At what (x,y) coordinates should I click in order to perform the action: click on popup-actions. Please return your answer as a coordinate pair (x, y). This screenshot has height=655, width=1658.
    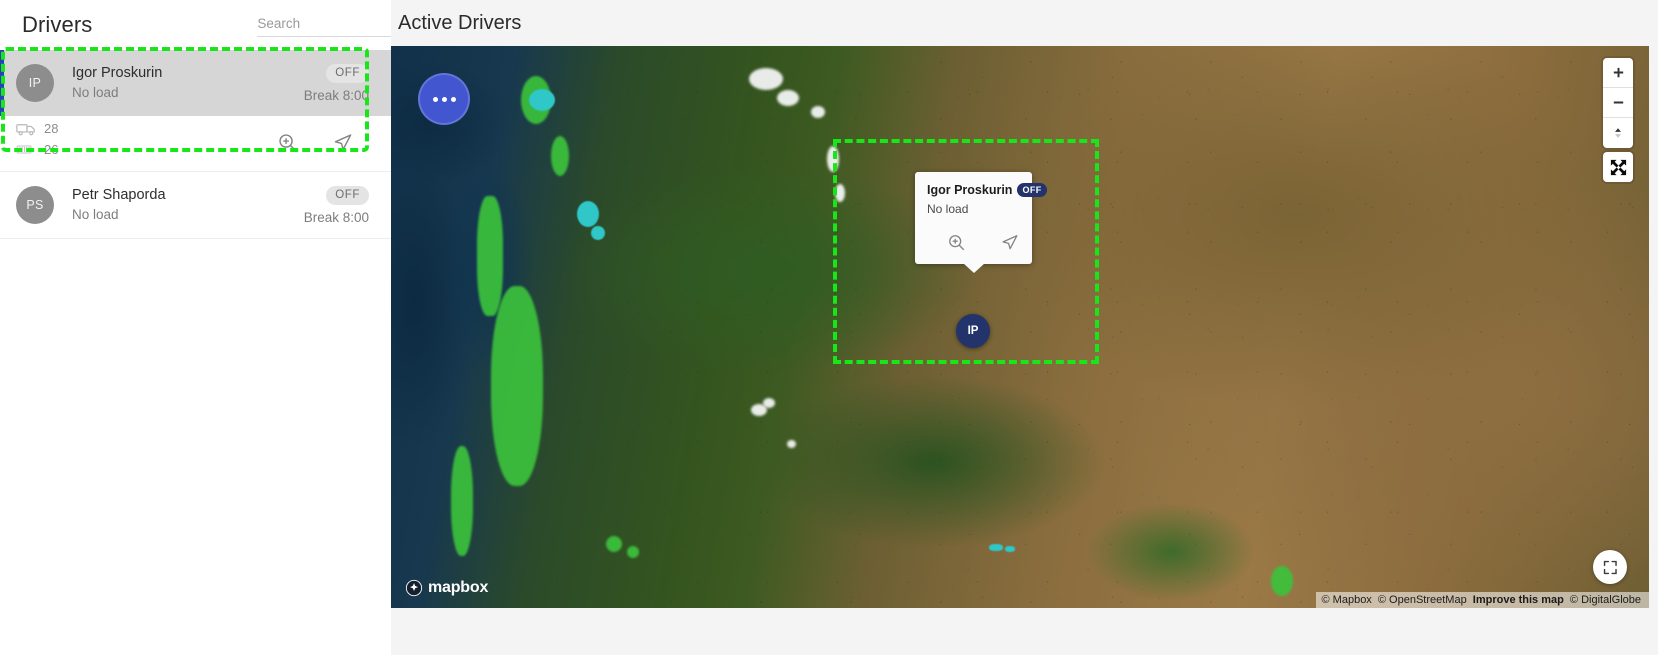
    Looking at the image, I should click on (973, 243).